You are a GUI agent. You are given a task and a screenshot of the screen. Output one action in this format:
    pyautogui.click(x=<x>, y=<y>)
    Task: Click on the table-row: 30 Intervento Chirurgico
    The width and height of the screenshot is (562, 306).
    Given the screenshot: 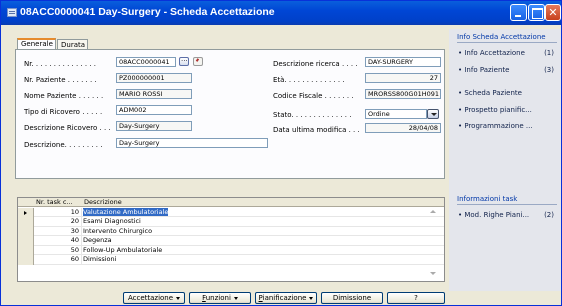 What is the action you would take?
    pyautogui.click(x=231, y=231)
    